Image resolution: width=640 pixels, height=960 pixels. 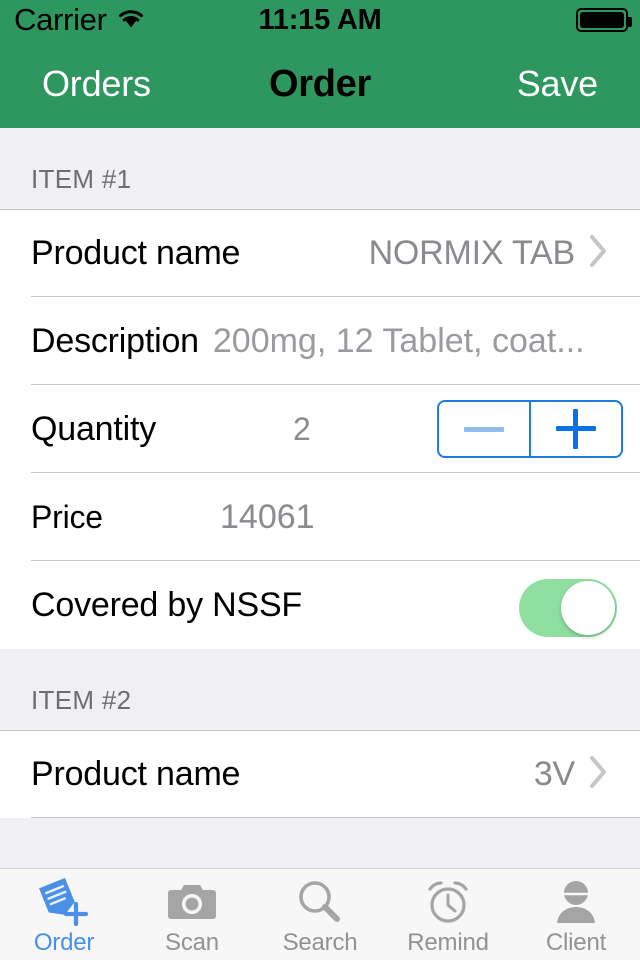 What do you see at coordinates (192, 902) in the screenshot?
I see `camera-icon` at bounding box center [192, 902].